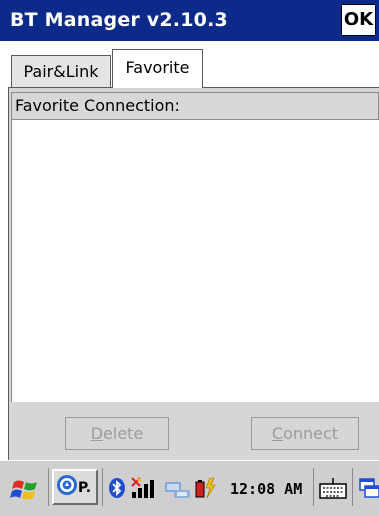  I want to click on taskbar-clock: 12:08 AM, so click(266, 489).